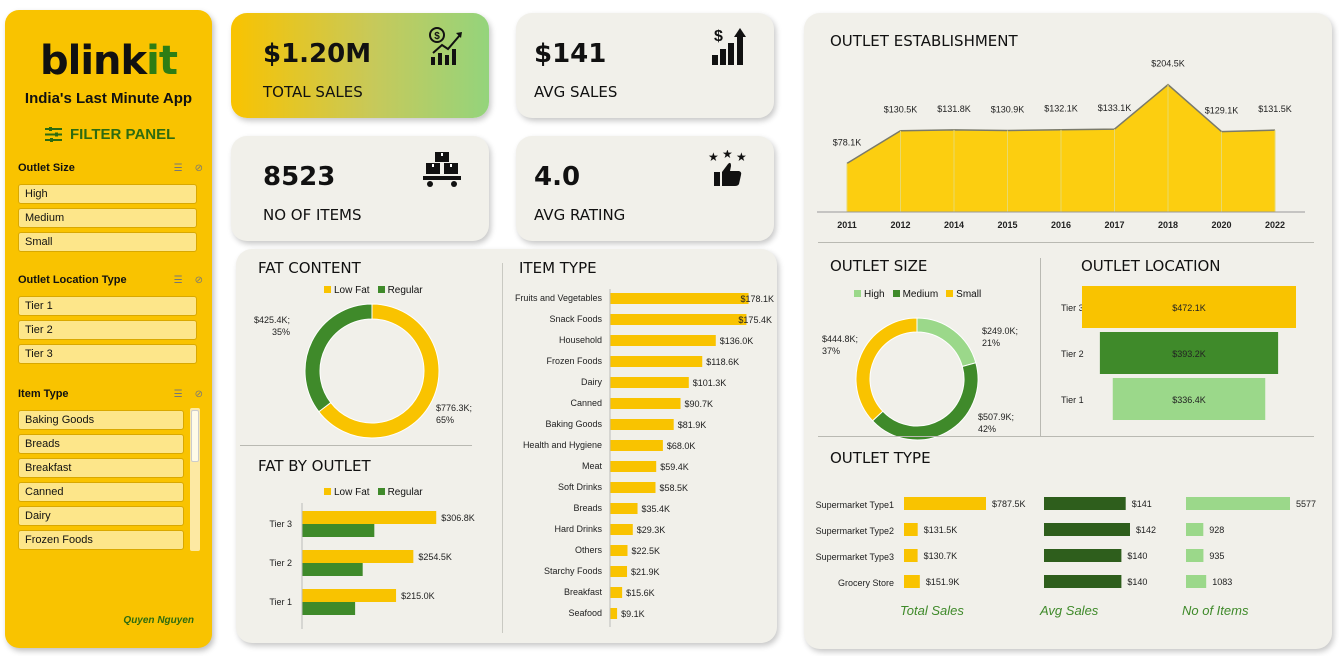 Image resolution: width=1339 pixels, height=656 pixels. What do you see at coordinates (633, 614) in the screenshot?
I see `data-label: $9.1K` at bounding box center [633, 614].